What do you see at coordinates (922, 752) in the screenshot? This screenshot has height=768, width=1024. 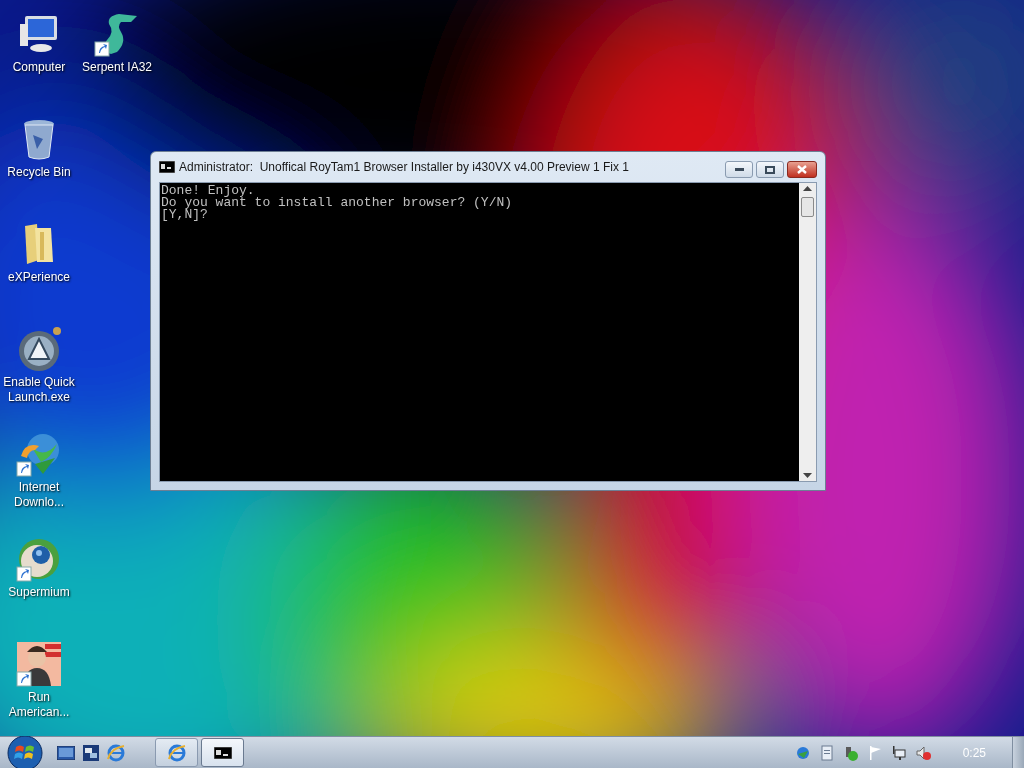 I see `speaker-muted-icon` at bounding box center [922, 752].